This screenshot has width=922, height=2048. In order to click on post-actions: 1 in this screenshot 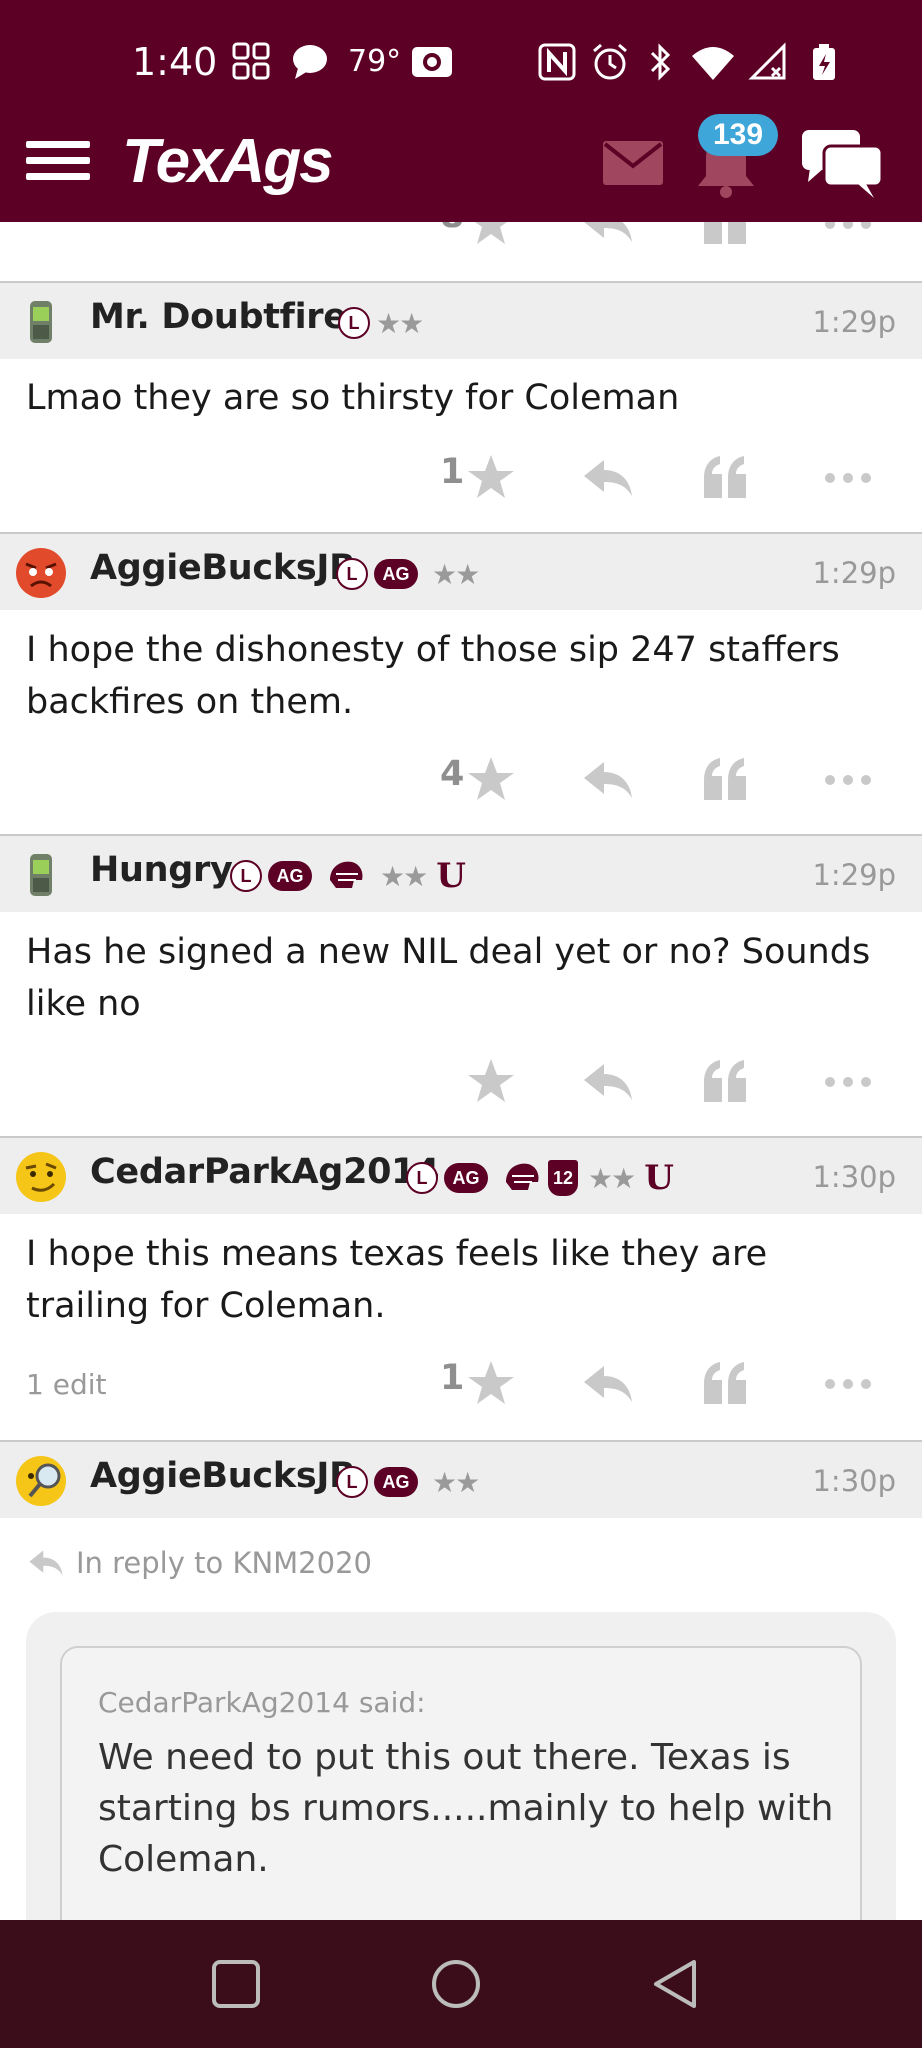, I will do `click(461, 478)`.